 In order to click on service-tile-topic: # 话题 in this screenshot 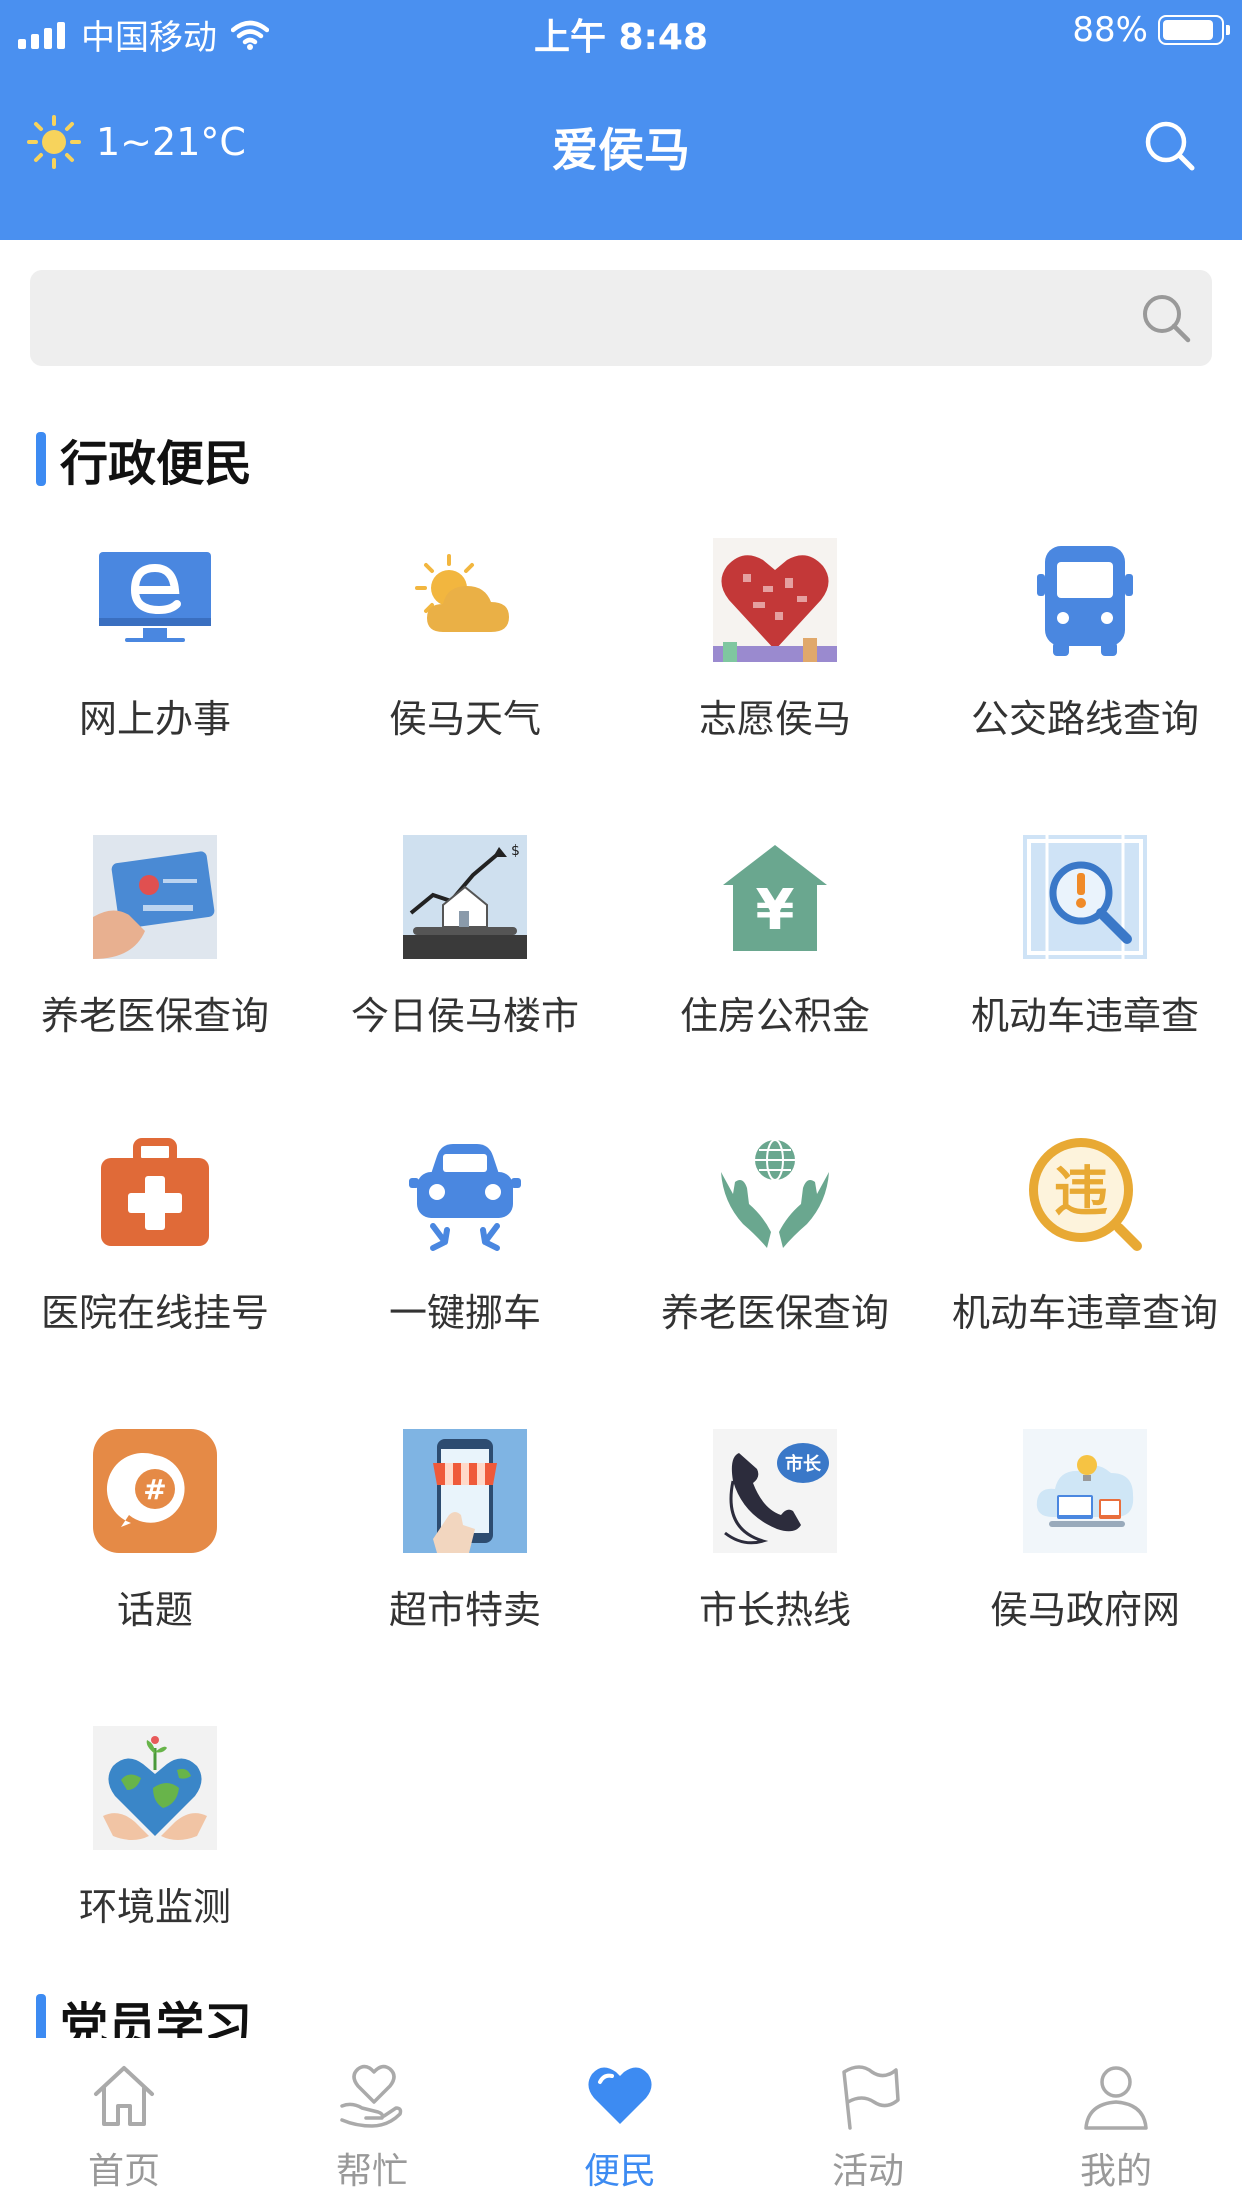, I will do `click(155, 1549)`.